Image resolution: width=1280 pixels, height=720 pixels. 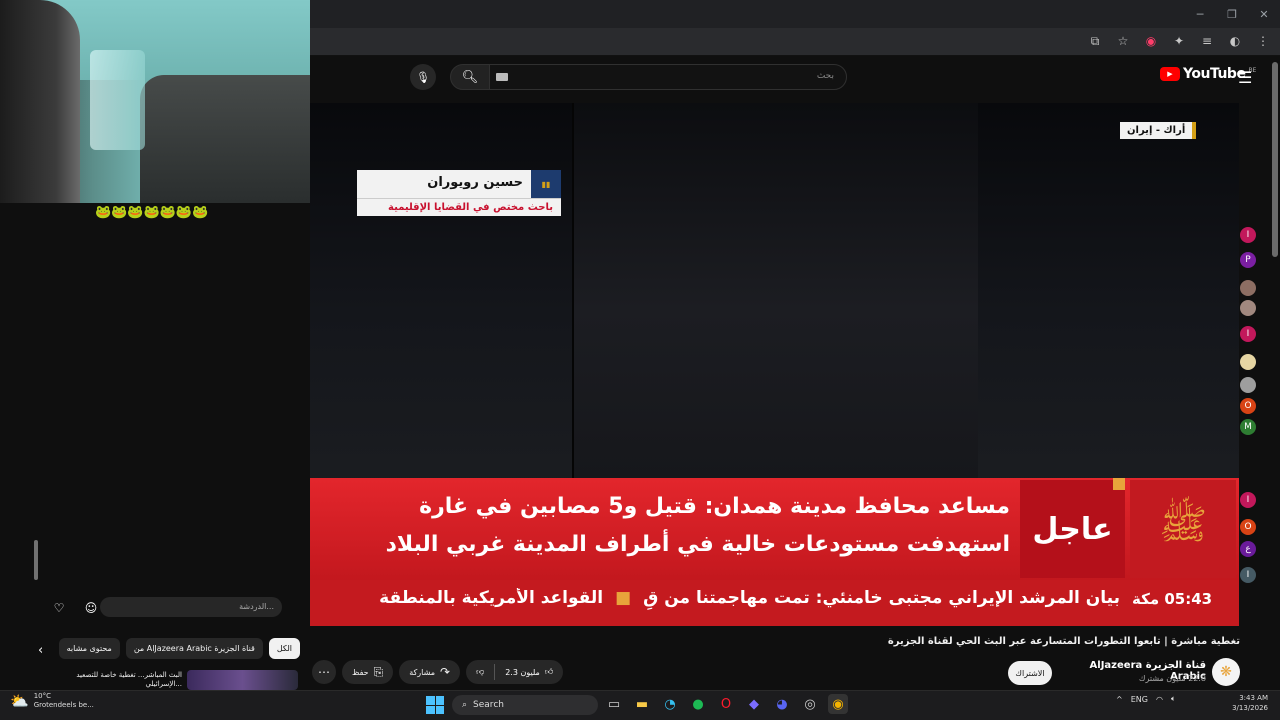 I want to click on task-view-icon: ▭, so click(x=614, y=704).